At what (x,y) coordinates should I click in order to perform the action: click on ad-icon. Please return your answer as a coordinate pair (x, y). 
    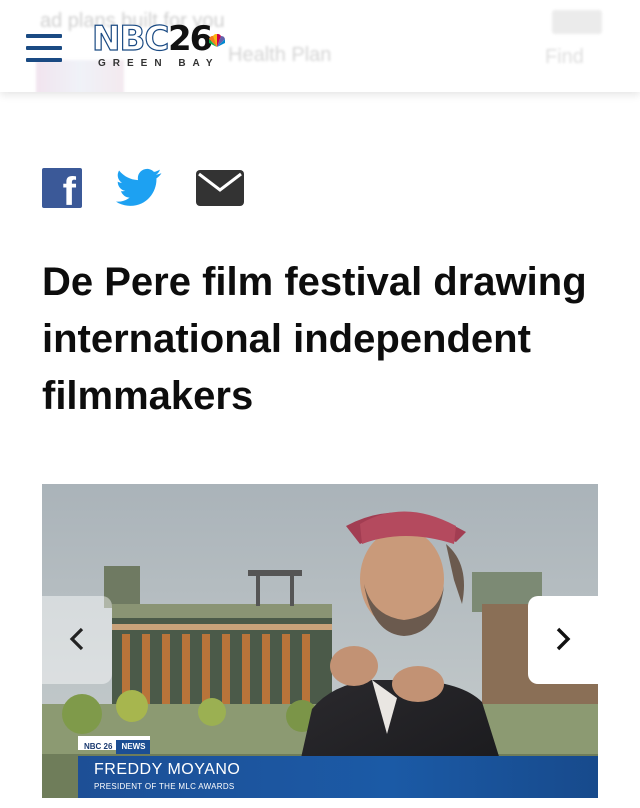
    Looking at the image, I should click on (577, 22).